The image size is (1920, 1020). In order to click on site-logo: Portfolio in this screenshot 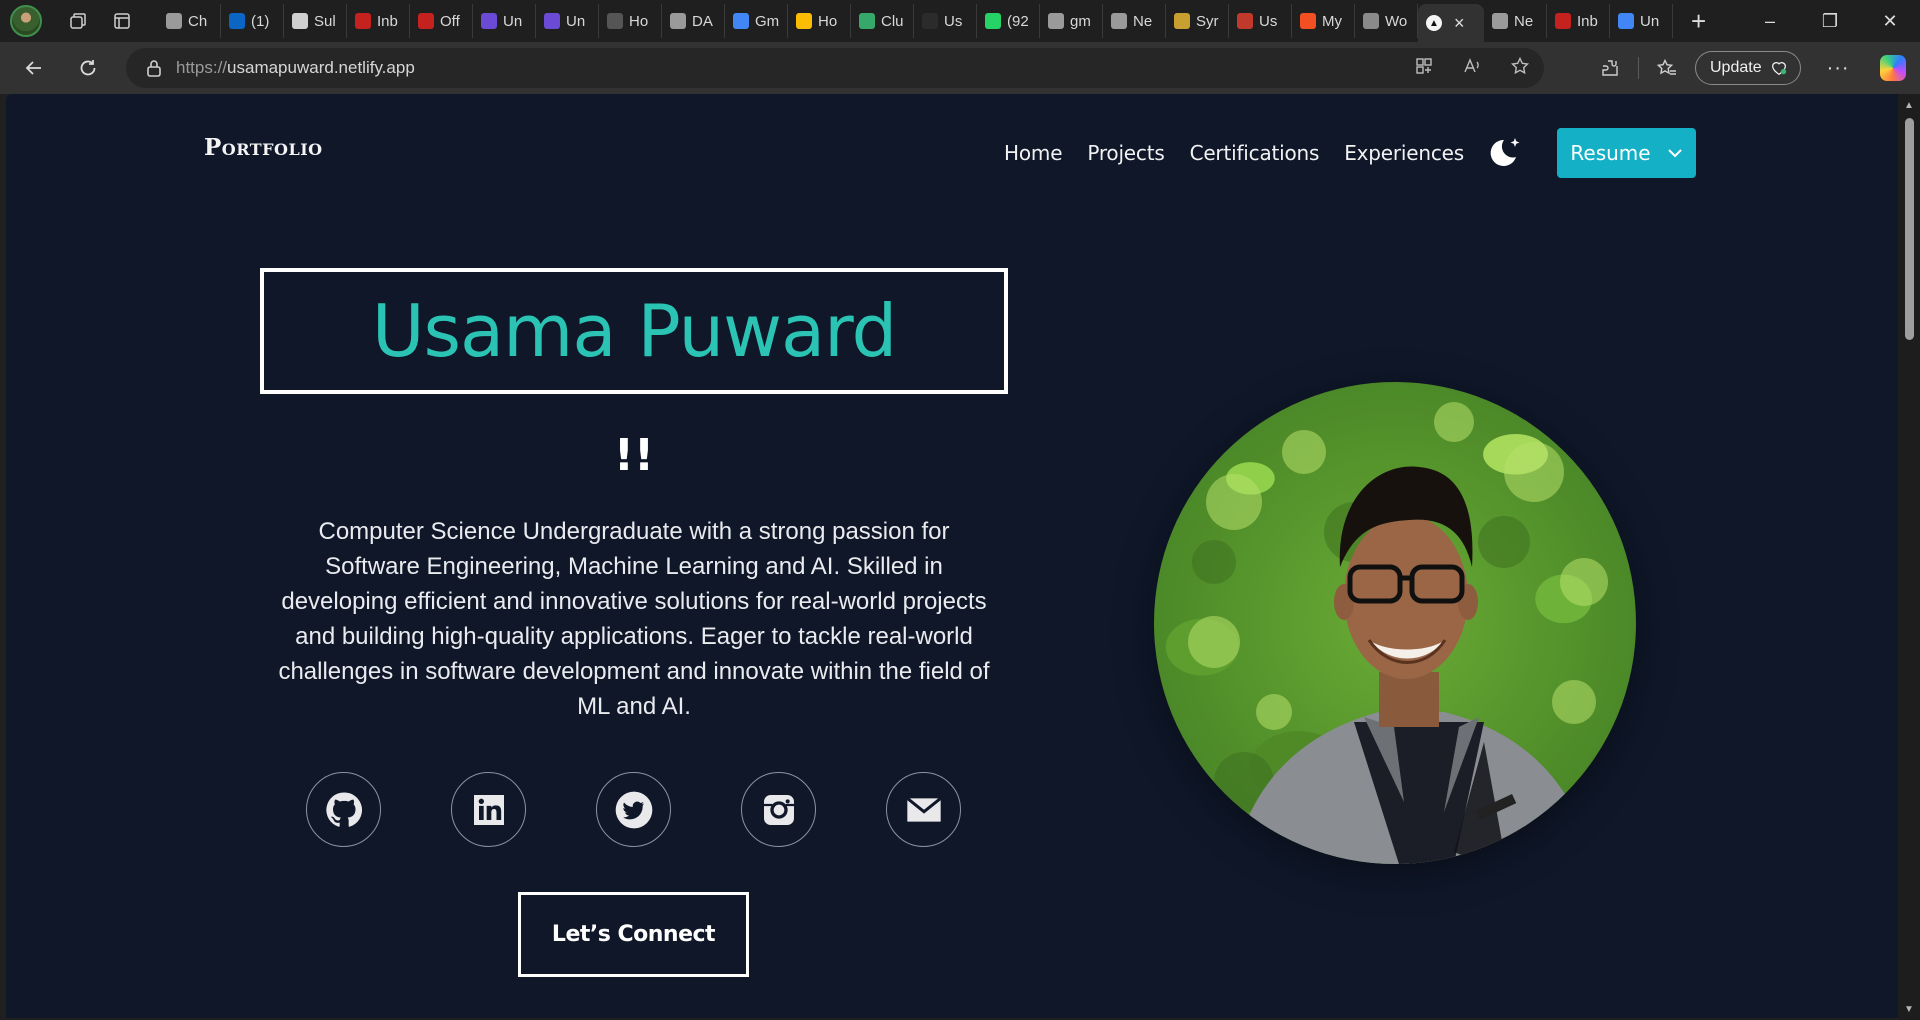, I will do `click(263, 147)`.